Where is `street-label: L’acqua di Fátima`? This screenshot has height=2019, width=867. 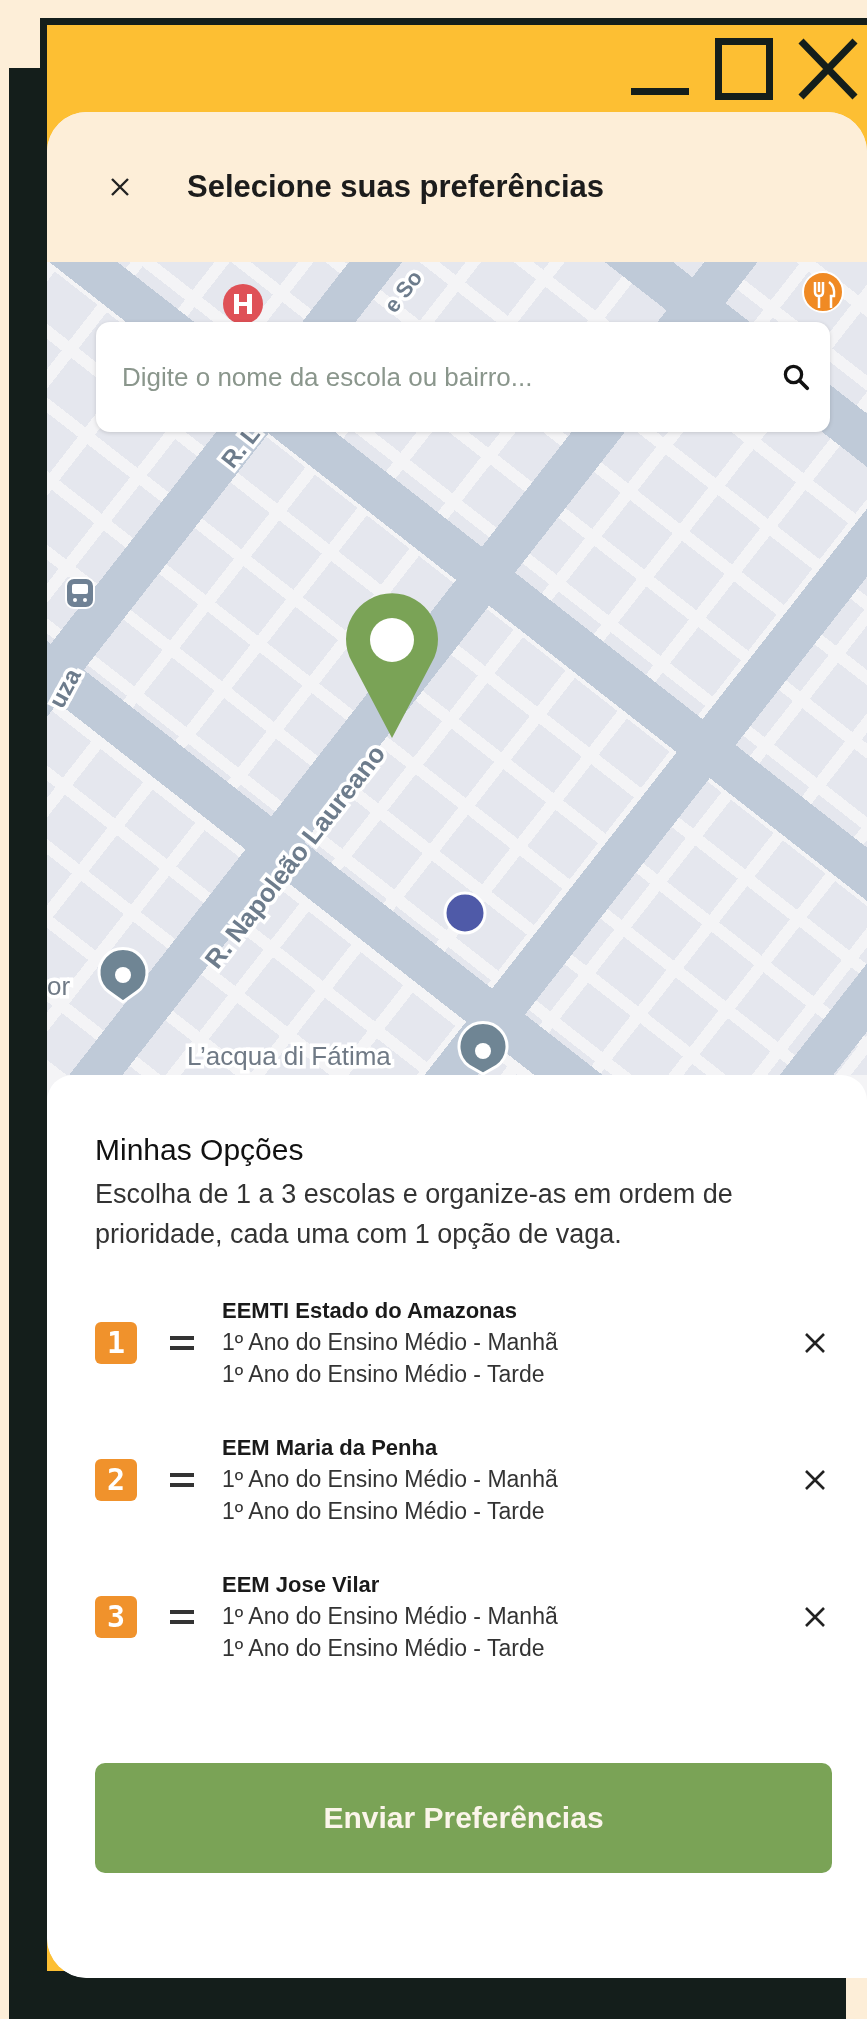
street-label: L’acqua di Fátima is located at coordinates (289, 1056).